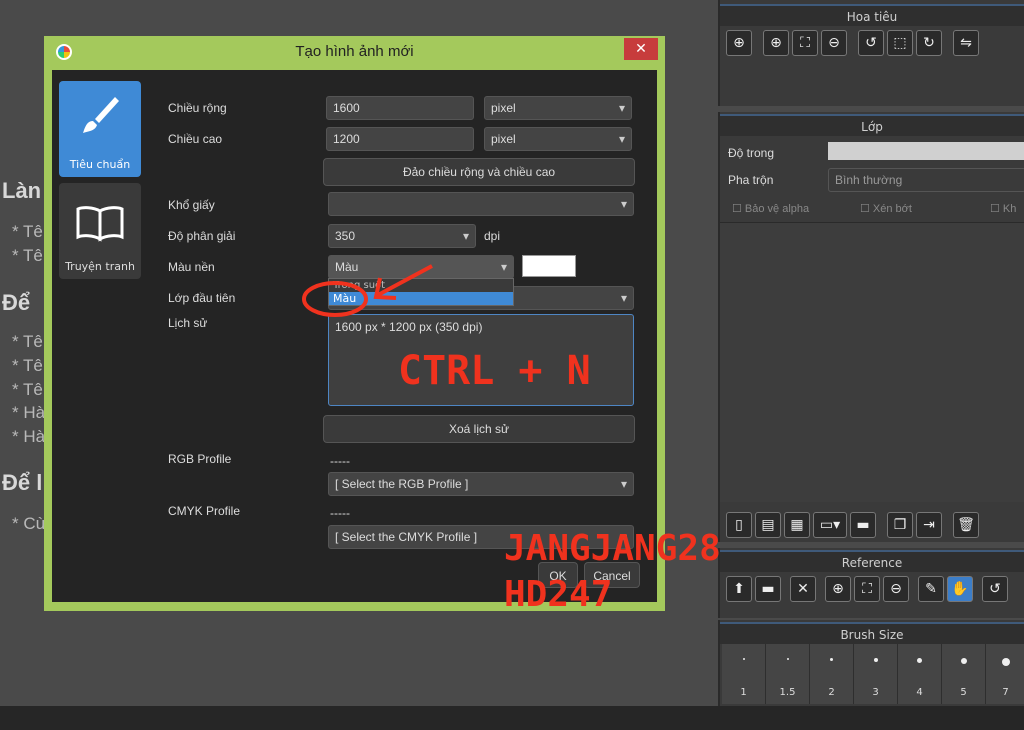 This screenshot has height=730, width=1024. I want to click on shortcut-annotation: CTRL + N, so click(494, 371).